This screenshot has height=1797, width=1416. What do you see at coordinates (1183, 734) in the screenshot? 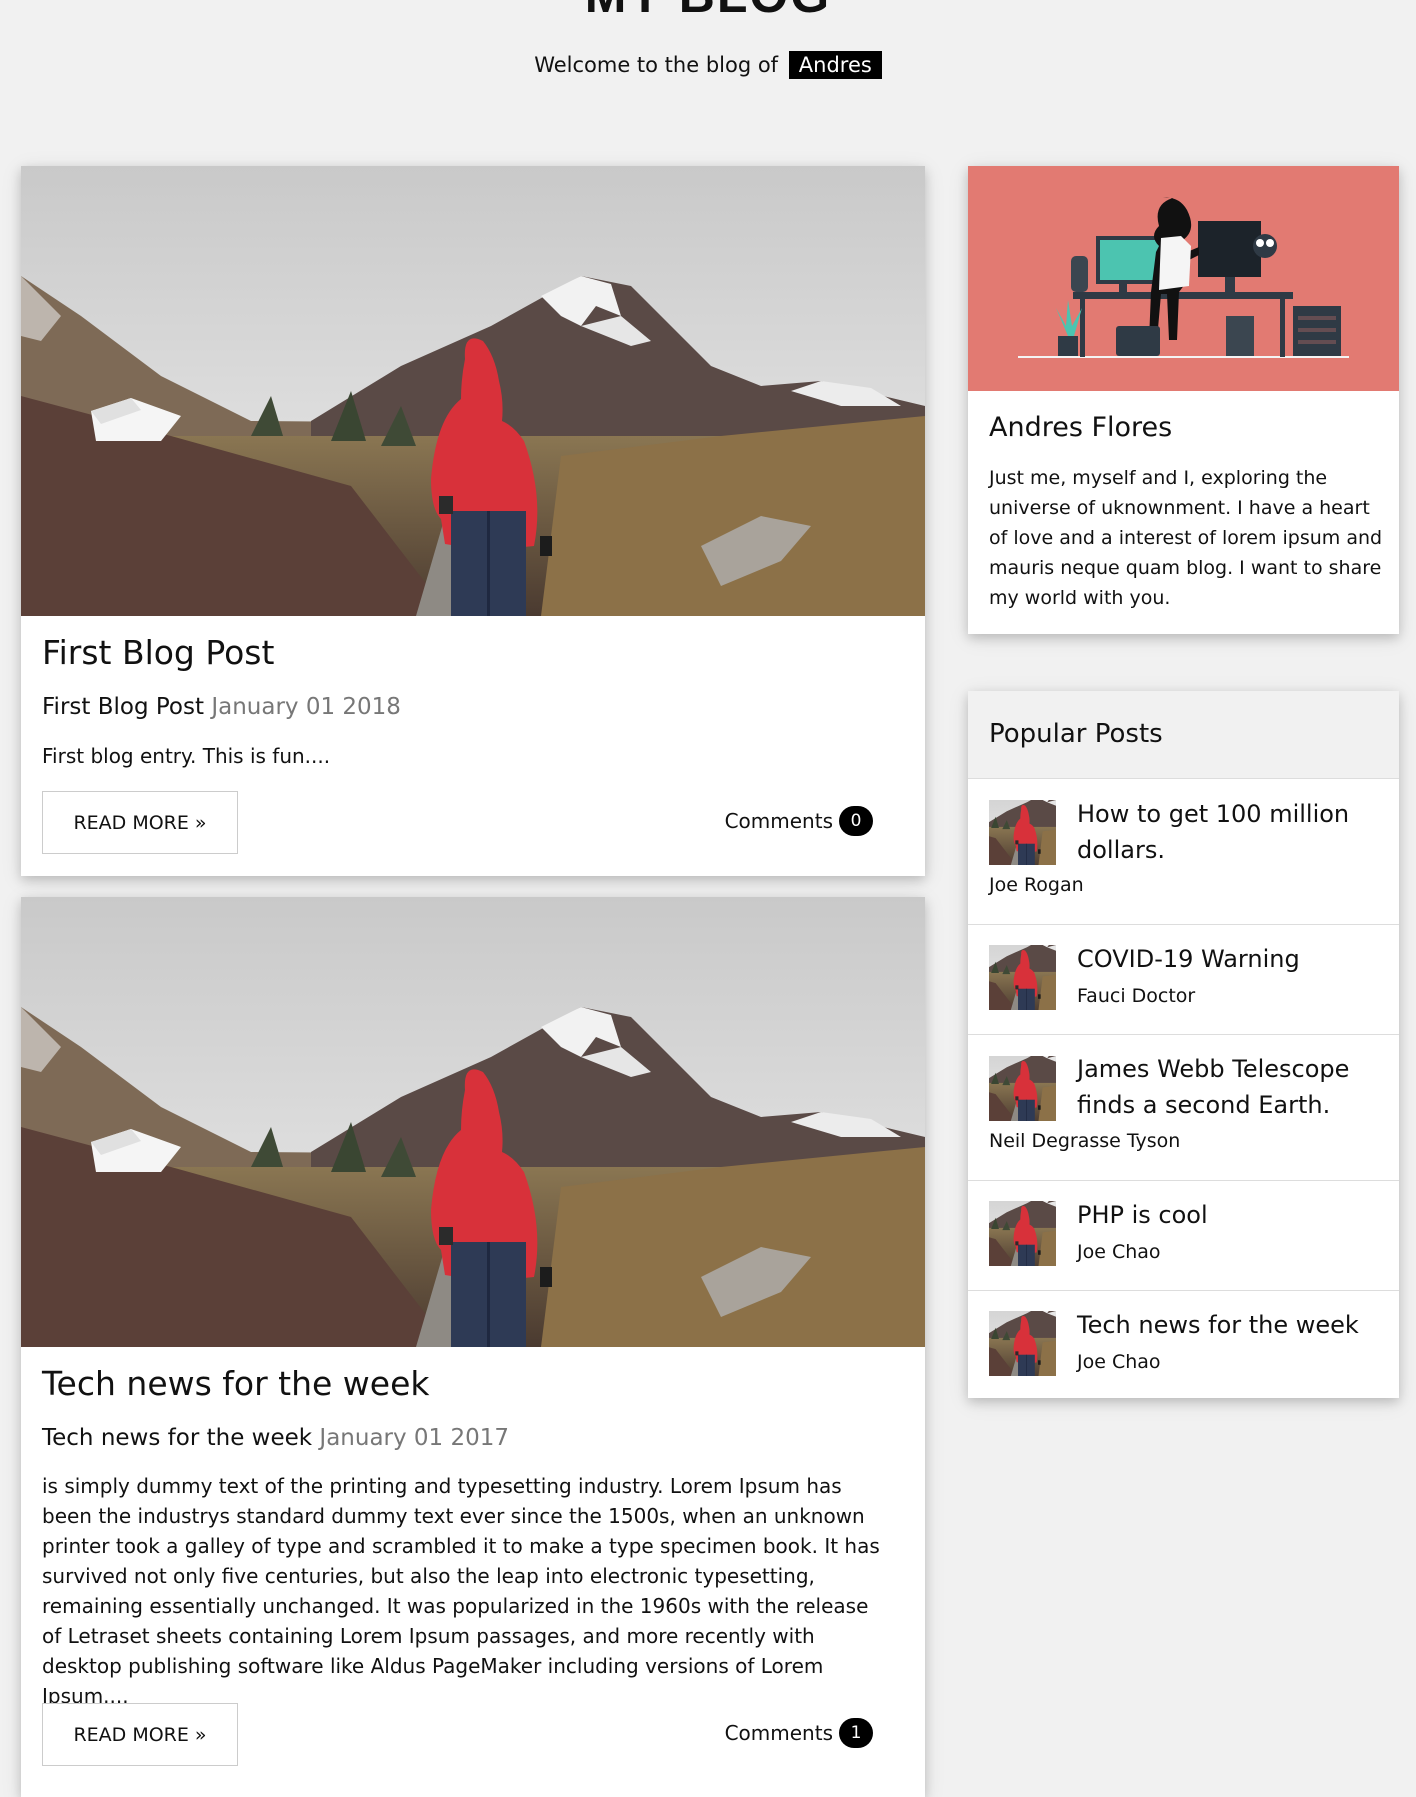
I see `popular-posts-title: Popular Posts` at bounding box center [1183, 734].